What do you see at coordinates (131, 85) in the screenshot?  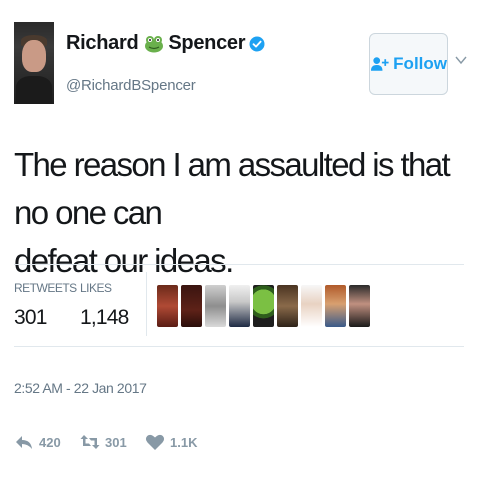 I see `author-handle: @RichardBSpencer` at bounding box center [131, 85].